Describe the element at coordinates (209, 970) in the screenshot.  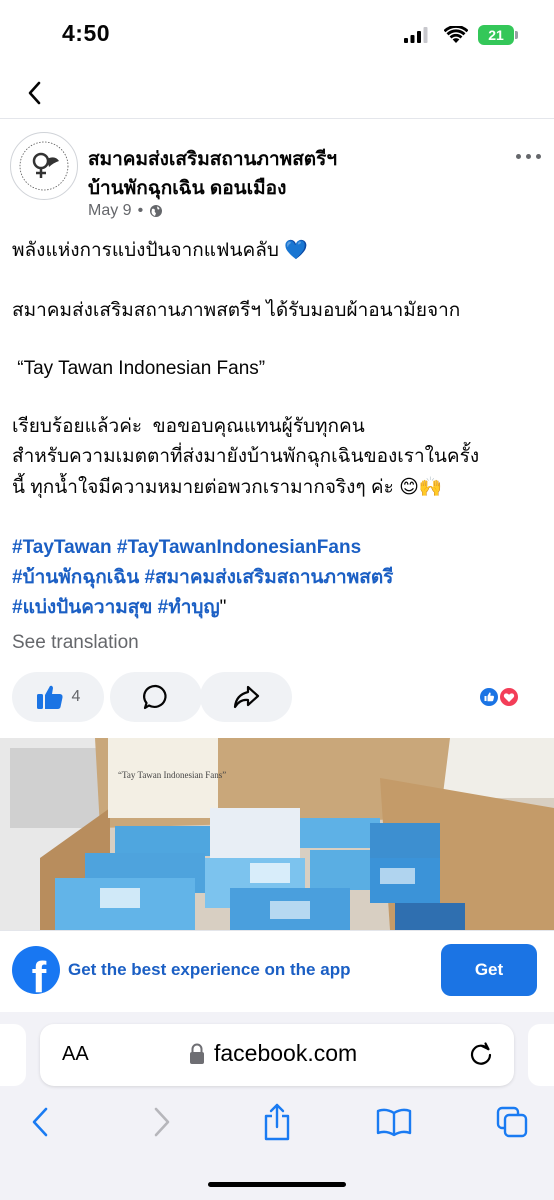
I see `app-promo-text: Get the best experience on the app` at that location.